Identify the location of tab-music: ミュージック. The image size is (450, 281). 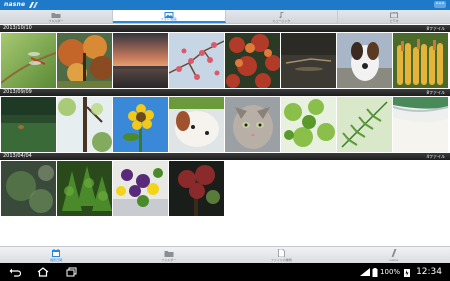
(282, 16).